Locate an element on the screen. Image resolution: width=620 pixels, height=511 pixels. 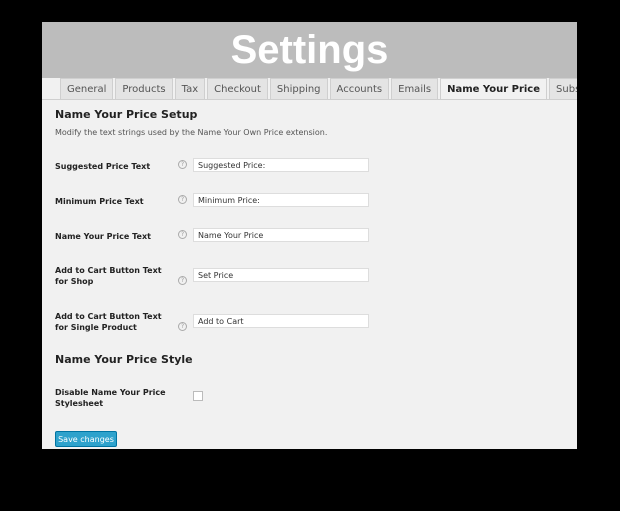
shop-button-text-label: Add to Cart Button Text for Shop is located at coordinates (108, 276).